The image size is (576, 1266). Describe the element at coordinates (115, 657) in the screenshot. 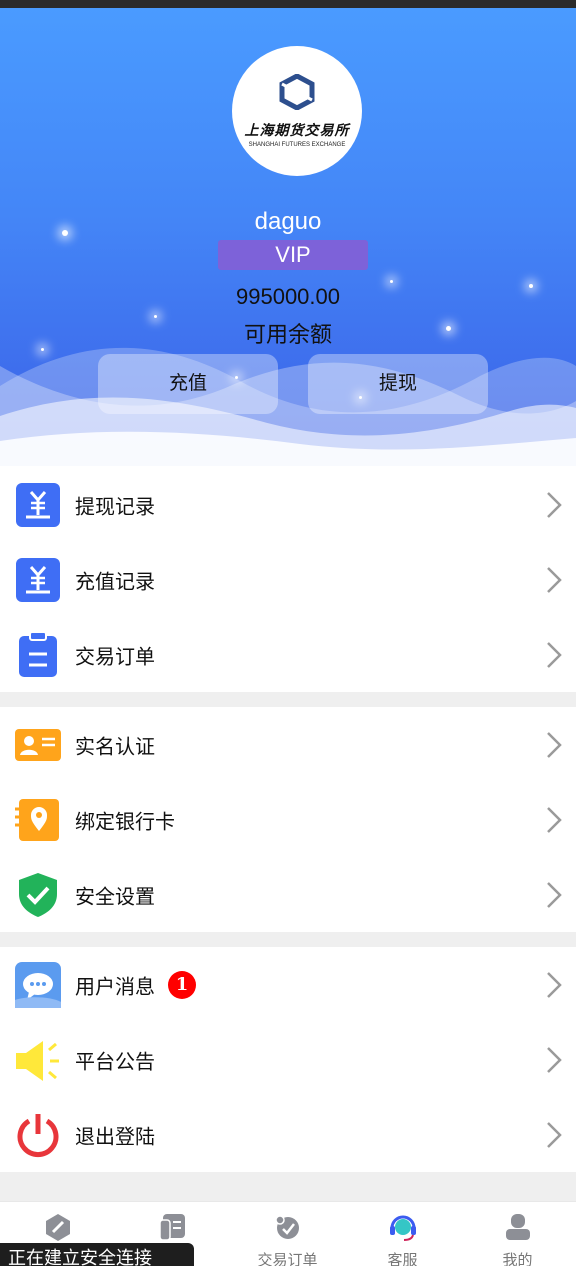

I see `menu-item-label: 交易订单` at that location.